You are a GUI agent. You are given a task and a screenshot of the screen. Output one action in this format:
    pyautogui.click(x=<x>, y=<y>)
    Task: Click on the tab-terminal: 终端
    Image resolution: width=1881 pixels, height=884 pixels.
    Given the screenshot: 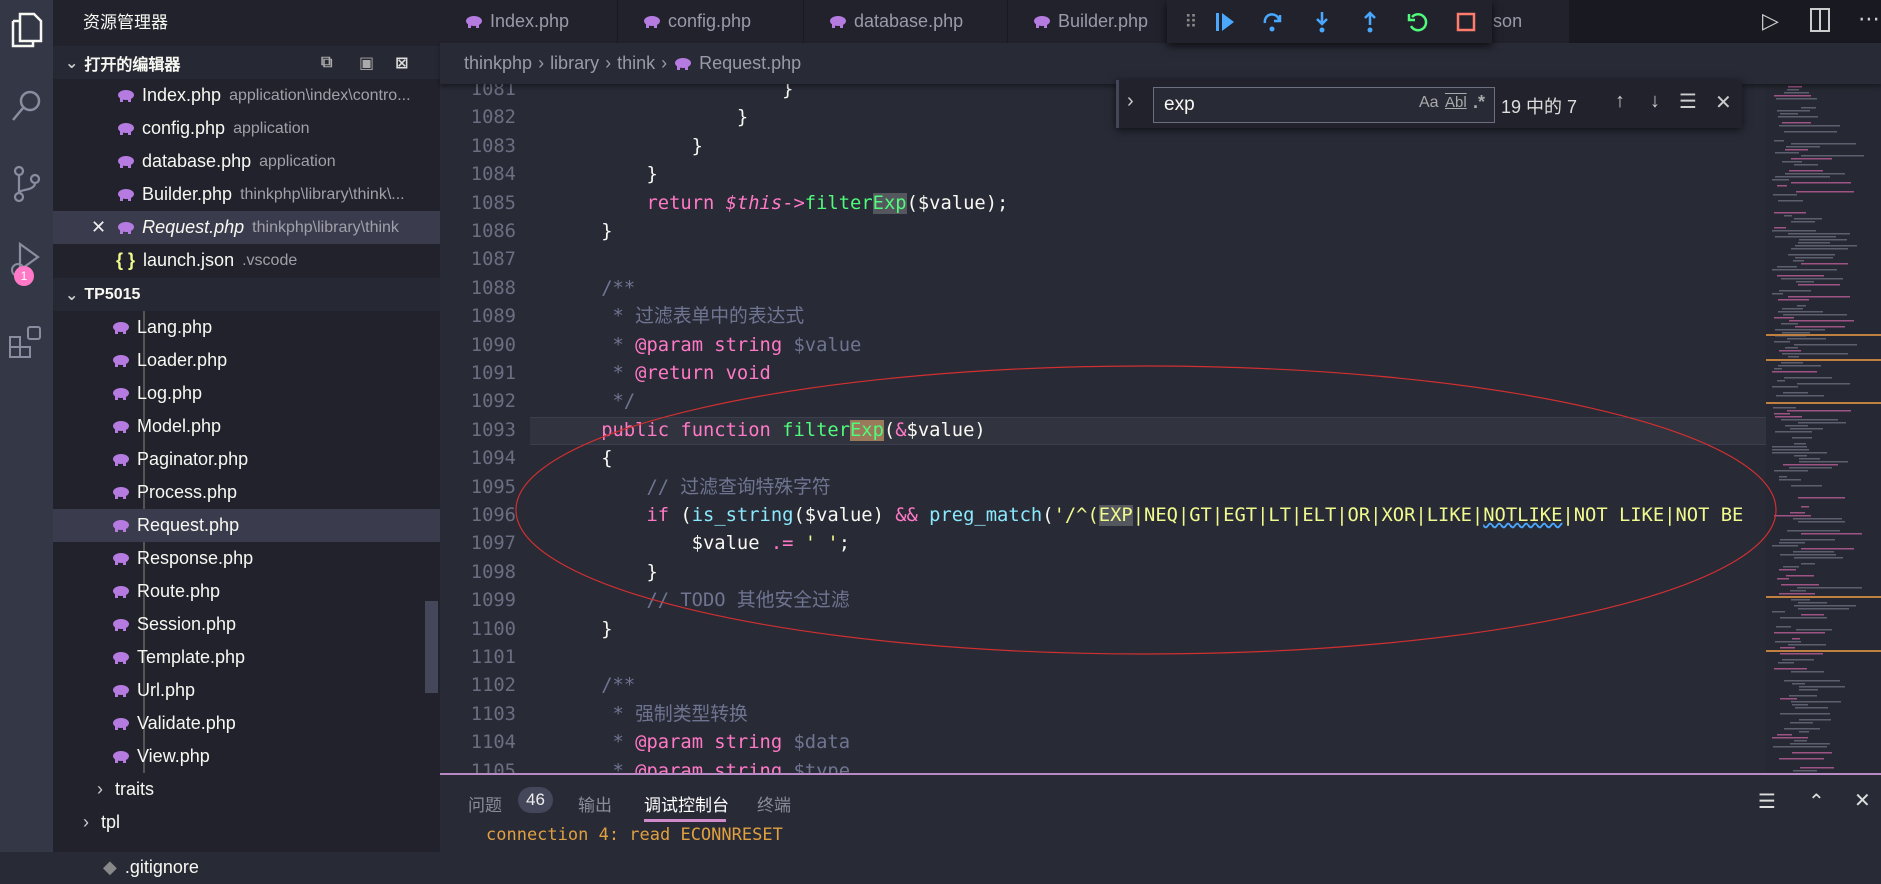 What is the action you would take?
    pyautogui.click(x=774, y=803)
    